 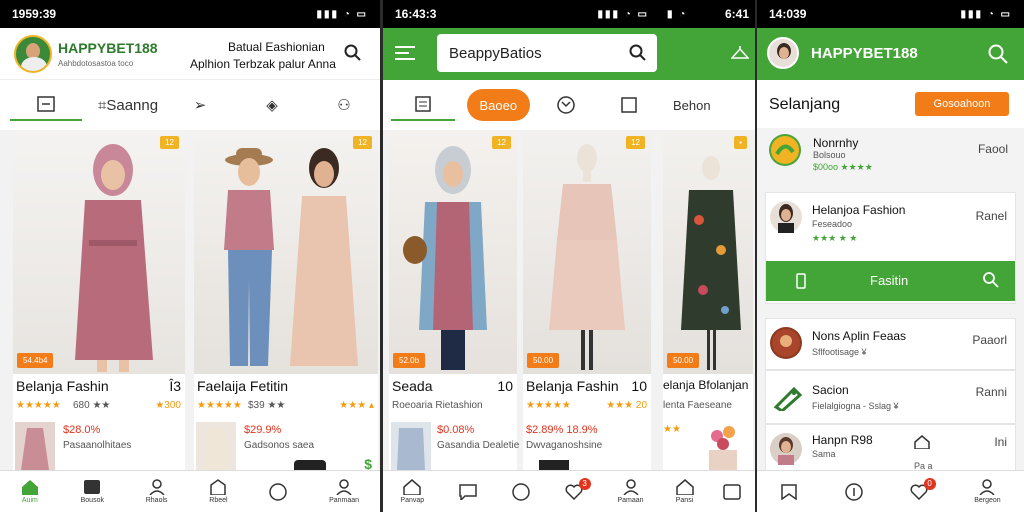 I want to click on featured-bar: Fasitin, so click(x=890, y=281).